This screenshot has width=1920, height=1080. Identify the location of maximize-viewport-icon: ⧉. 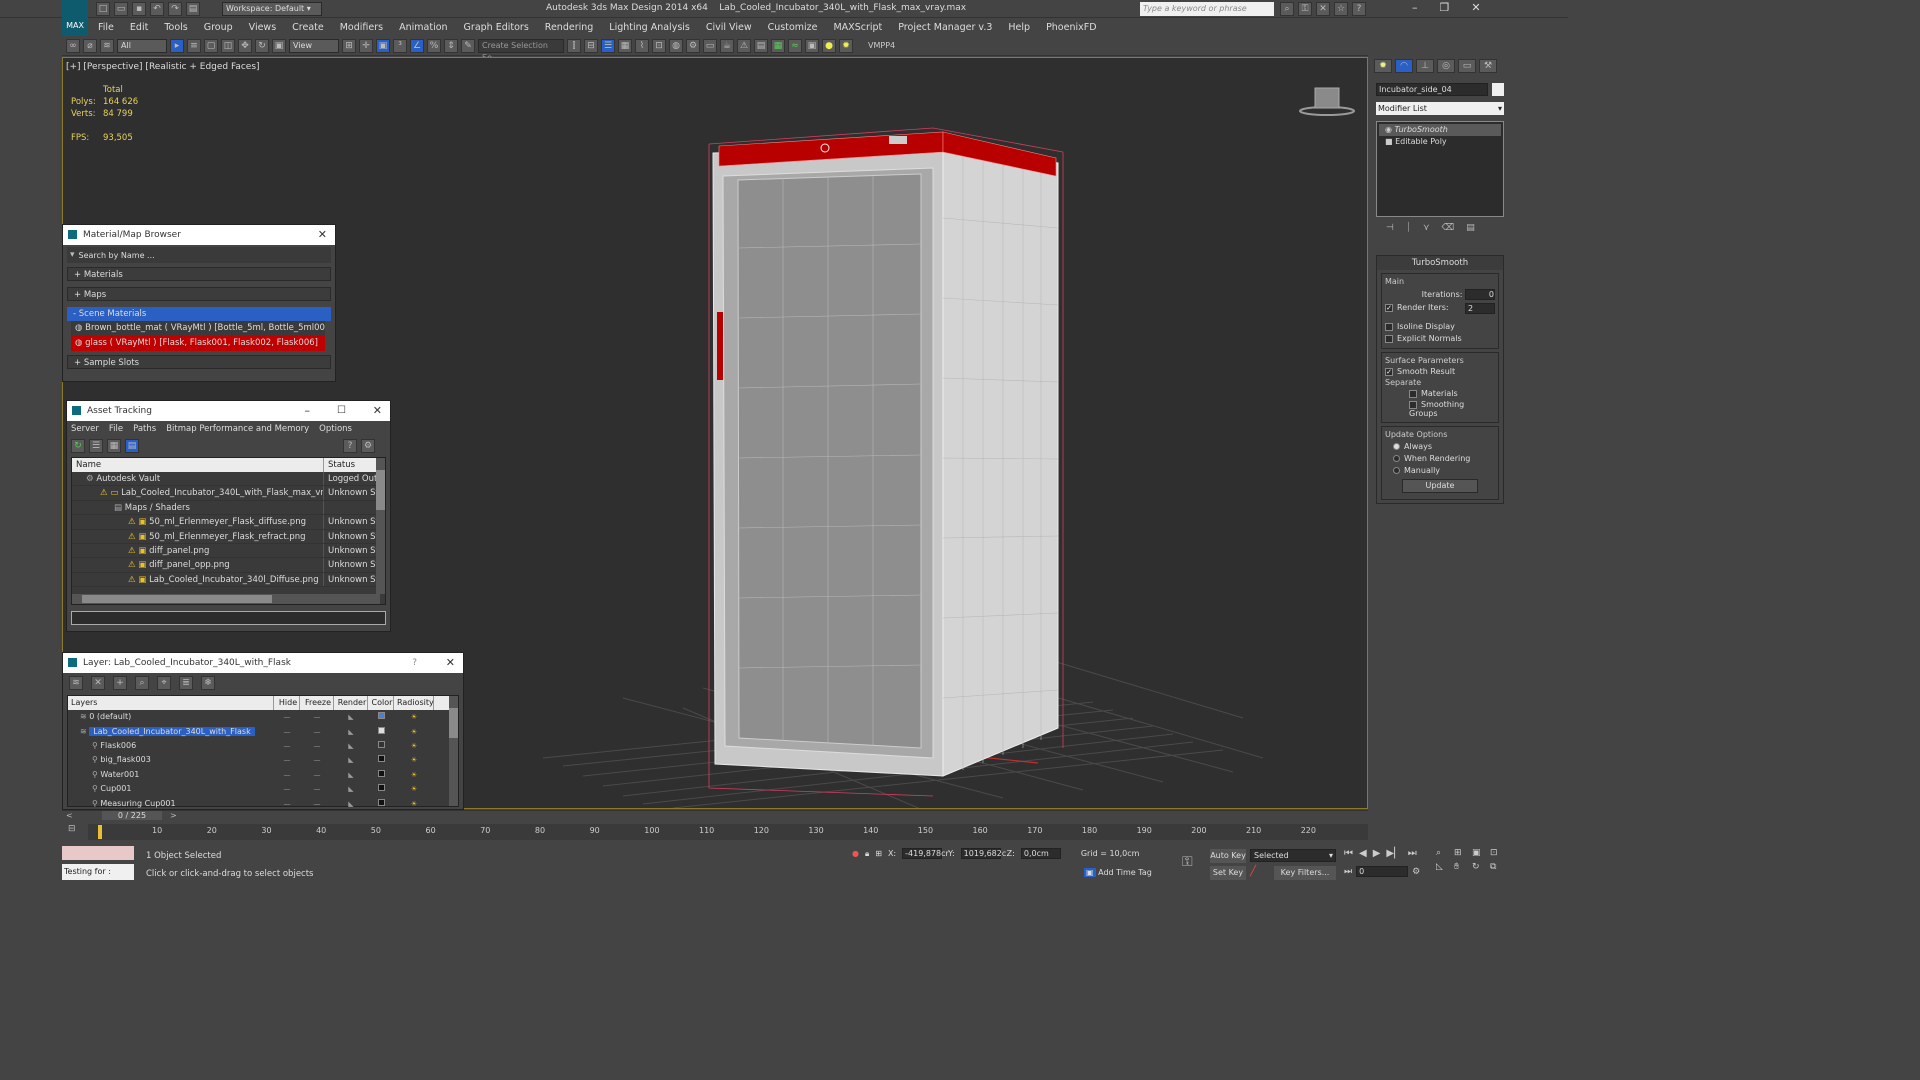
(1498, 867).